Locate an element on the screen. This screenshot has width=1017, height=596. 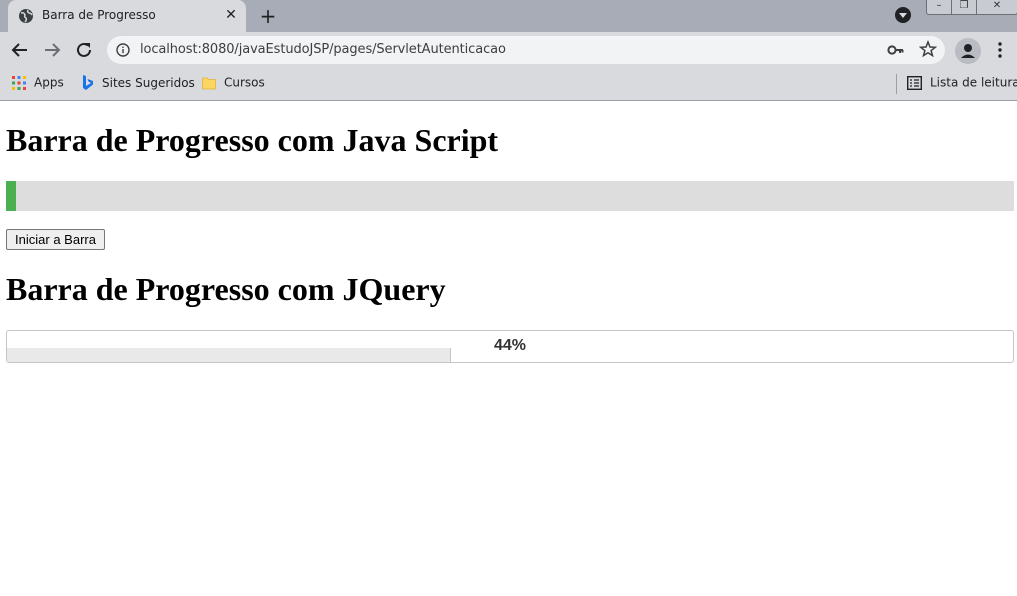
start-bar-button: Iniciar a Barra is located at coordinates (55, 239).